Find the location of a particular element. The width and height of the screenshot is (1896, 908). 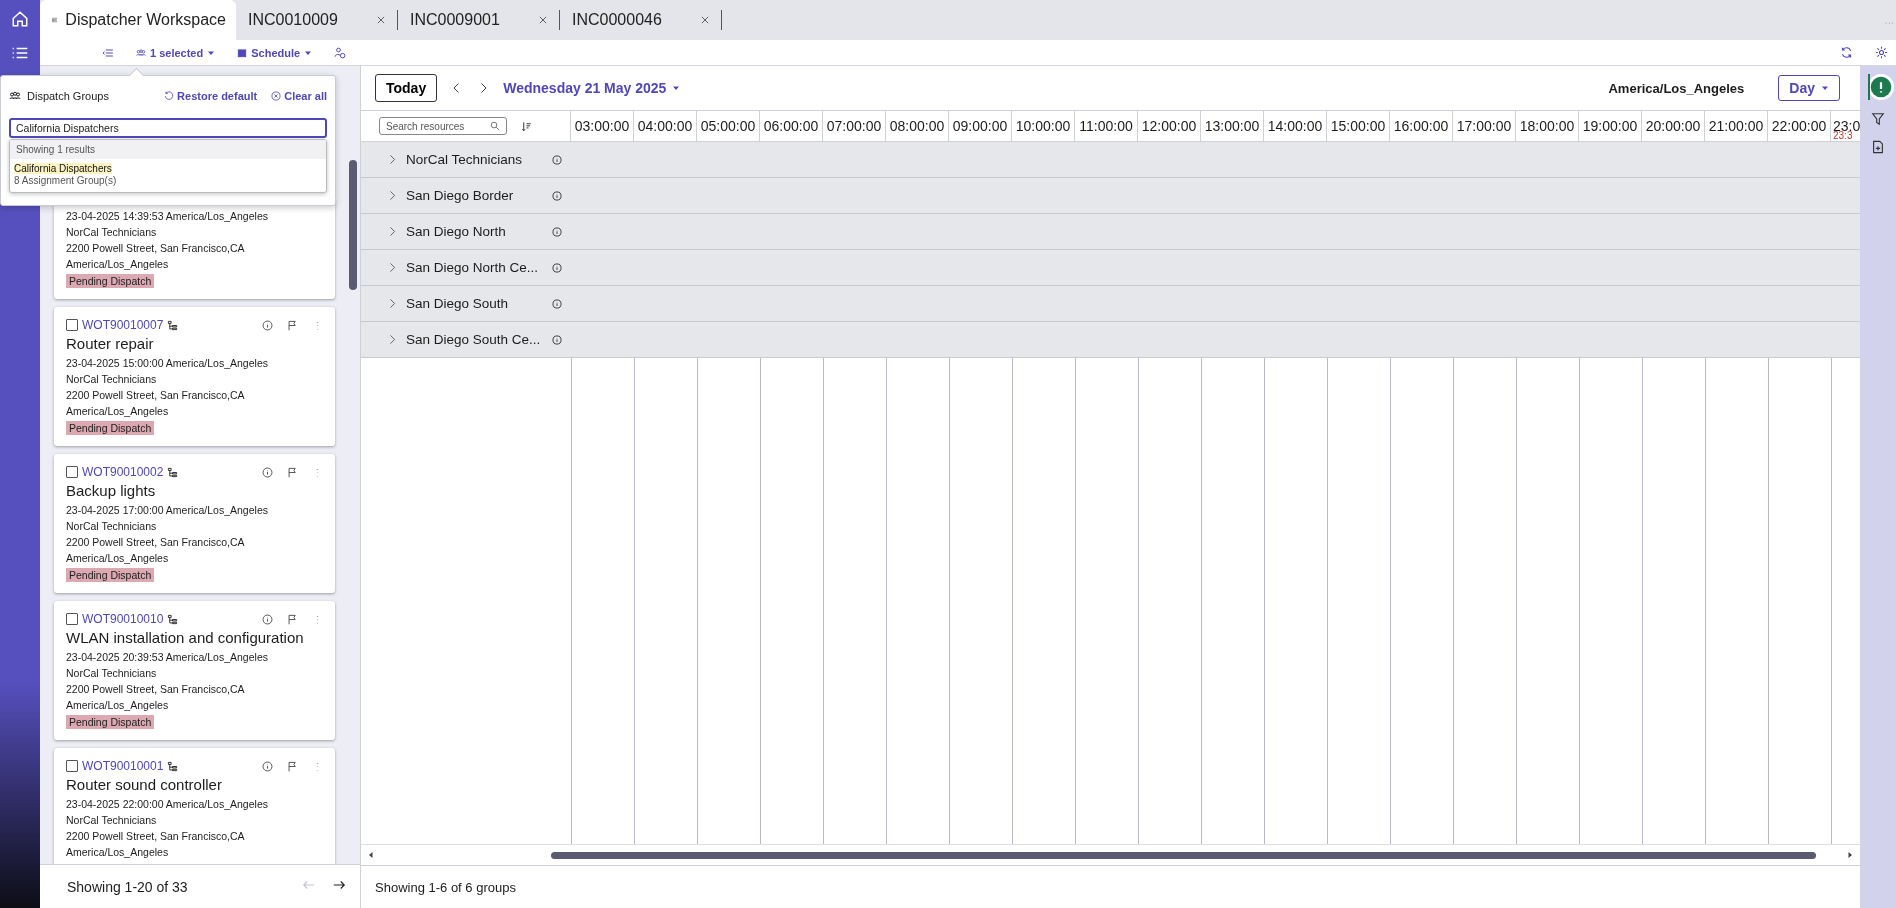

tab: INC0009001 is located at coordinates (479, 20).